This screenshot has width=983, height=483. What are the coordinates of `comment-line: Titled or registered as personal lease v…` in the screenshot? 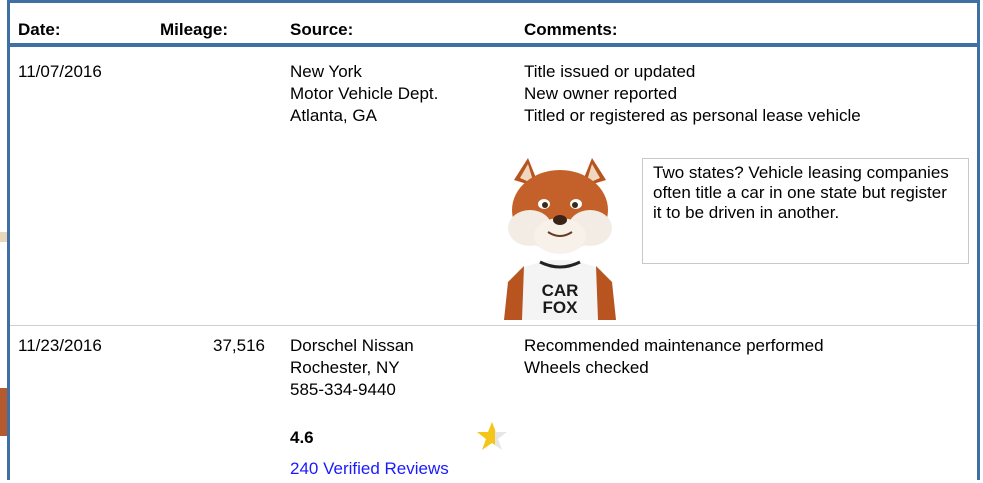 It's located at (692, 115).